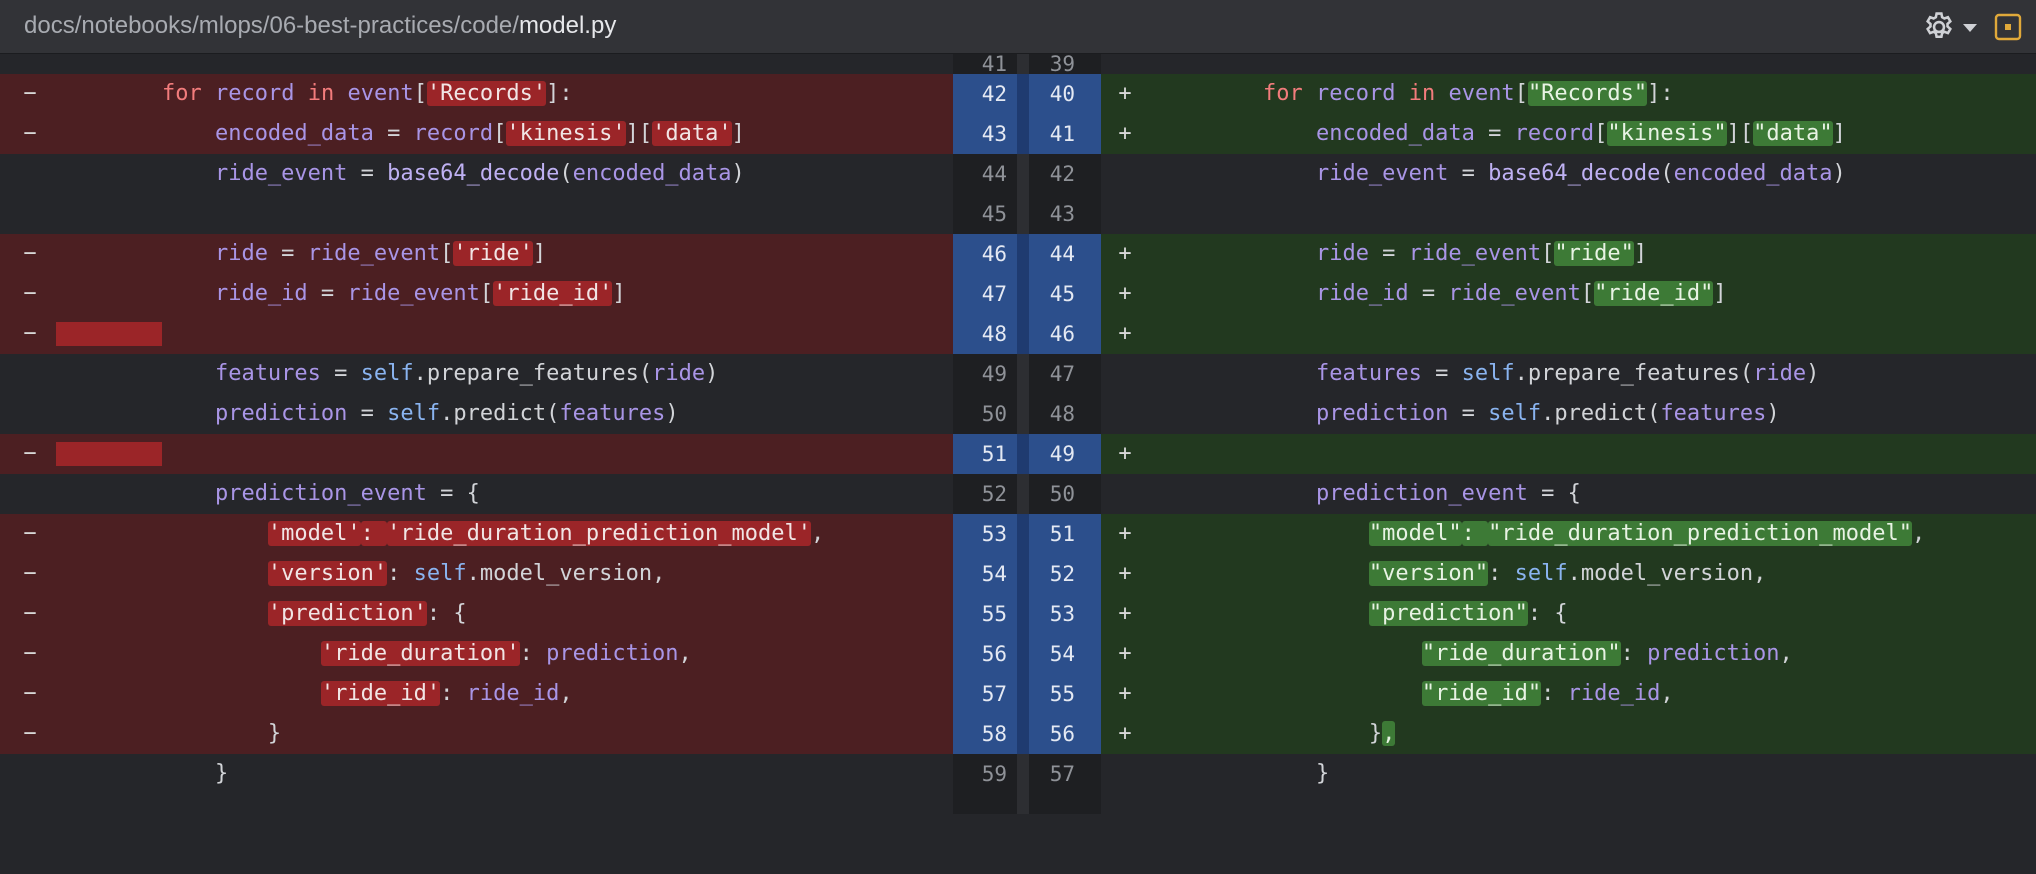 This screenshot has width=2036, height=874. Describe the element at coordinates (985, 534) in the screenshot. I see `left-line-number: 53` at that location.